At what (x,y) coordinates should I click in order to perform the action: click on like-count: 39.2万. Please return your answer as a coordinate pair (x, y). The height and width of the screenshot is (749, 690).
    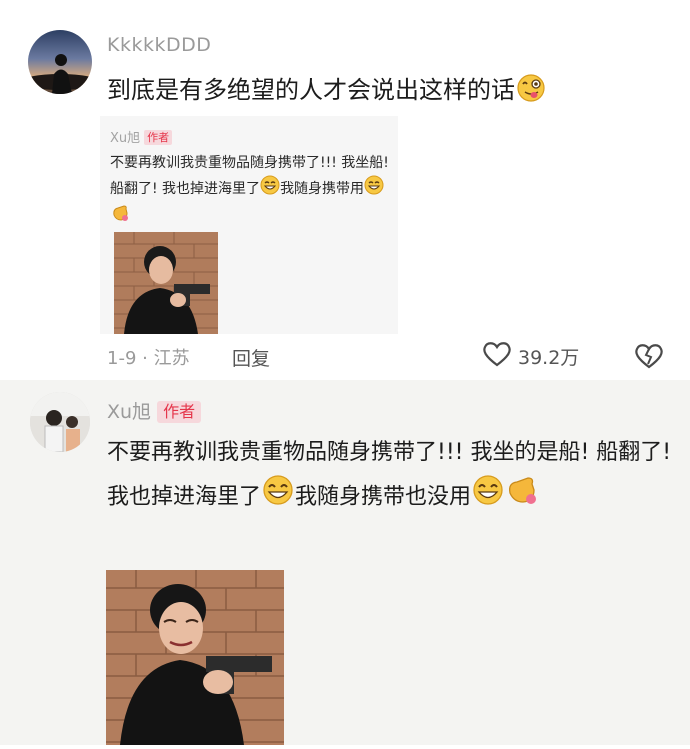
    Looking at the image, I should click on (549, 358).